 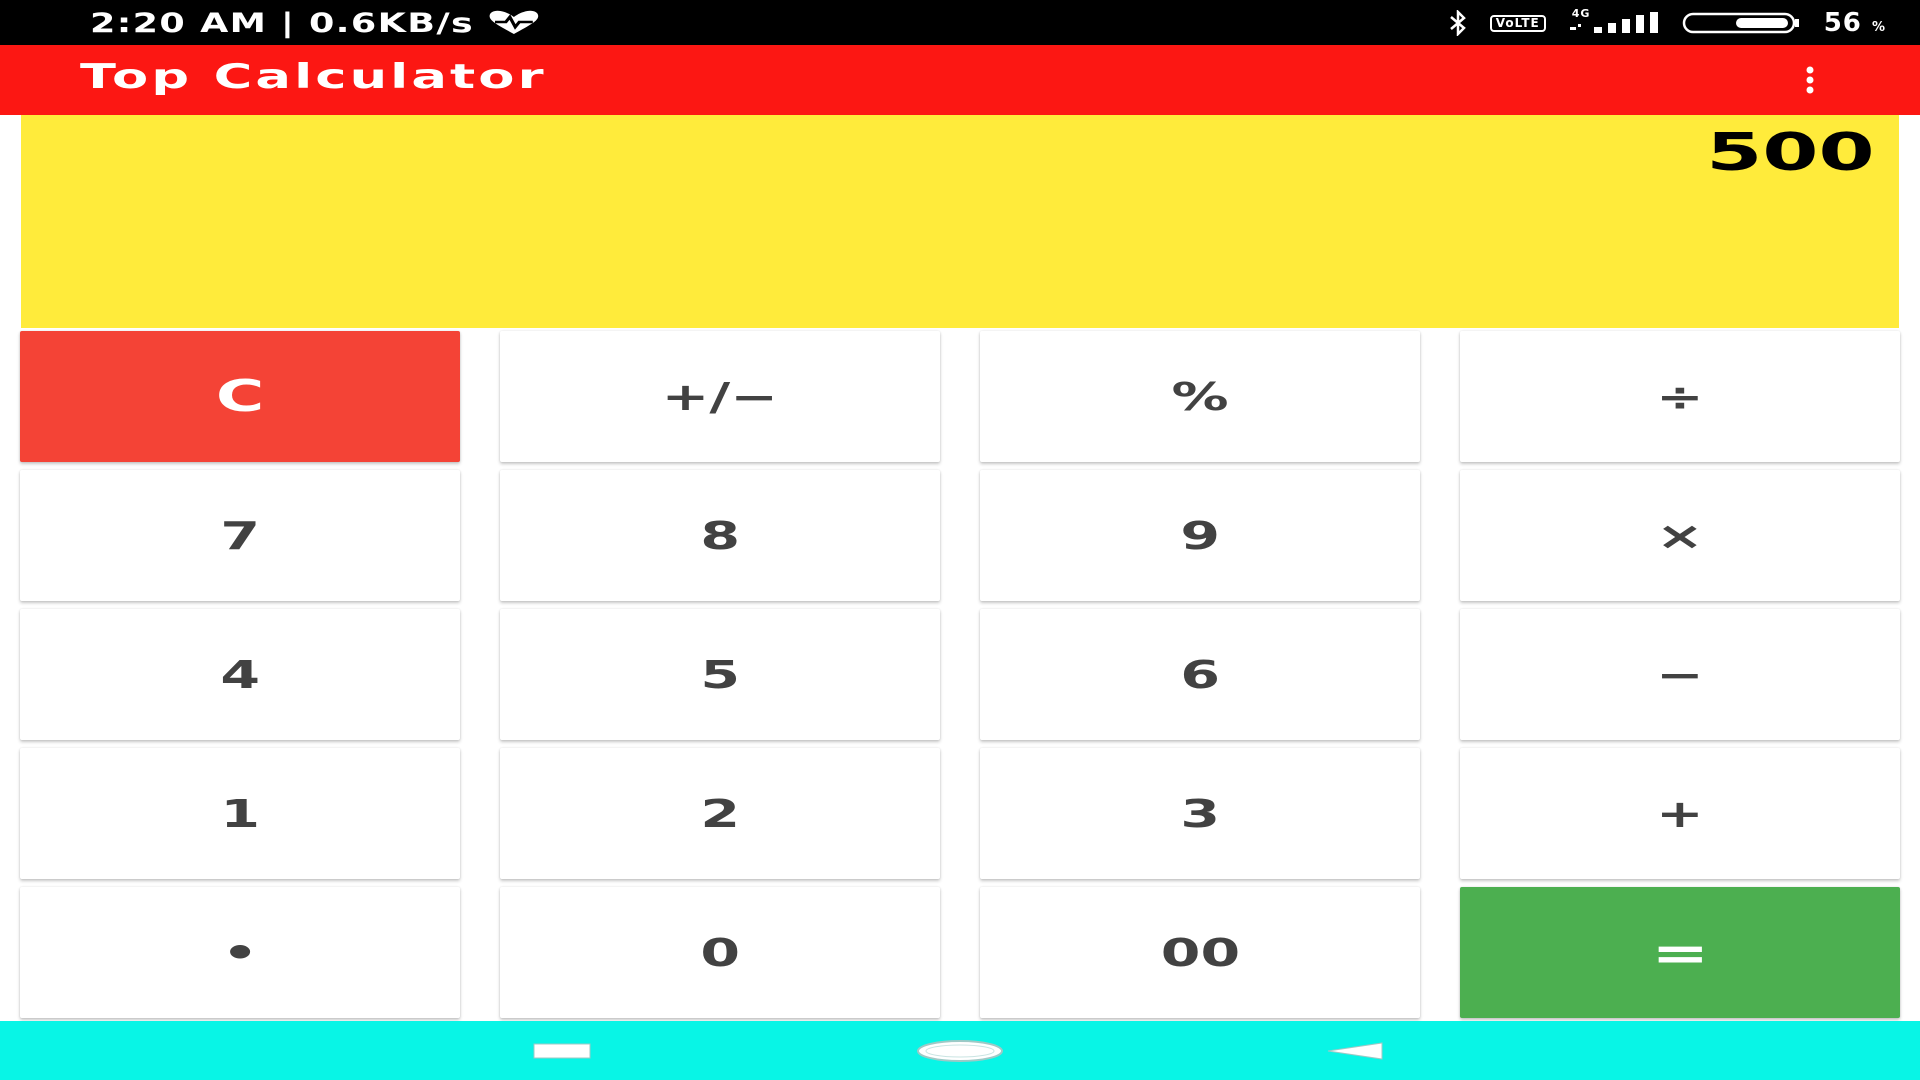 I want to click on clear-label: C, so click(x=240, y=396).